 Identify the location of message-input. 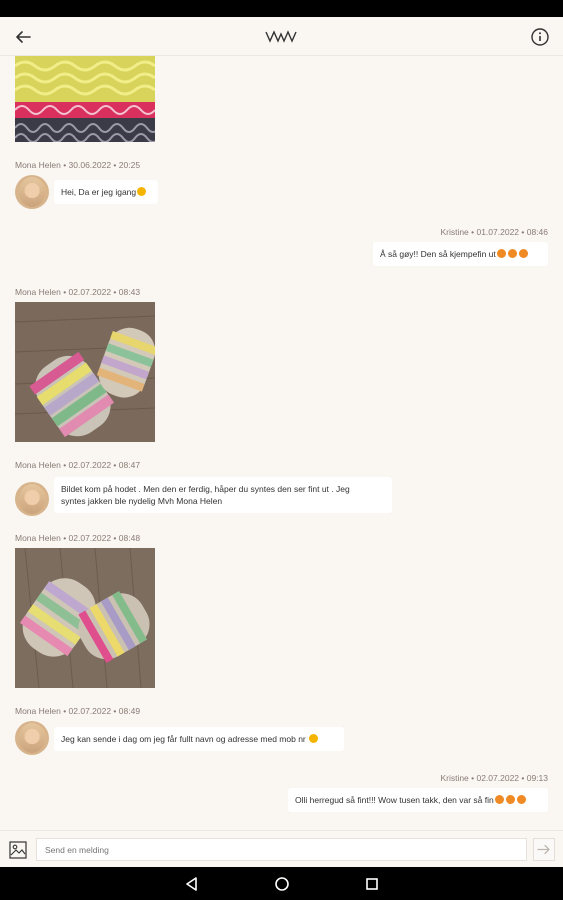
(281, 849).